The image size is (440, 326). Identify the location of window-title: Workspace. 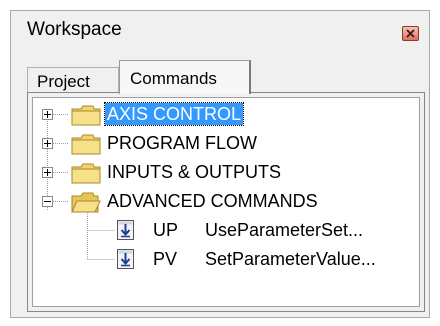
(74, 29).